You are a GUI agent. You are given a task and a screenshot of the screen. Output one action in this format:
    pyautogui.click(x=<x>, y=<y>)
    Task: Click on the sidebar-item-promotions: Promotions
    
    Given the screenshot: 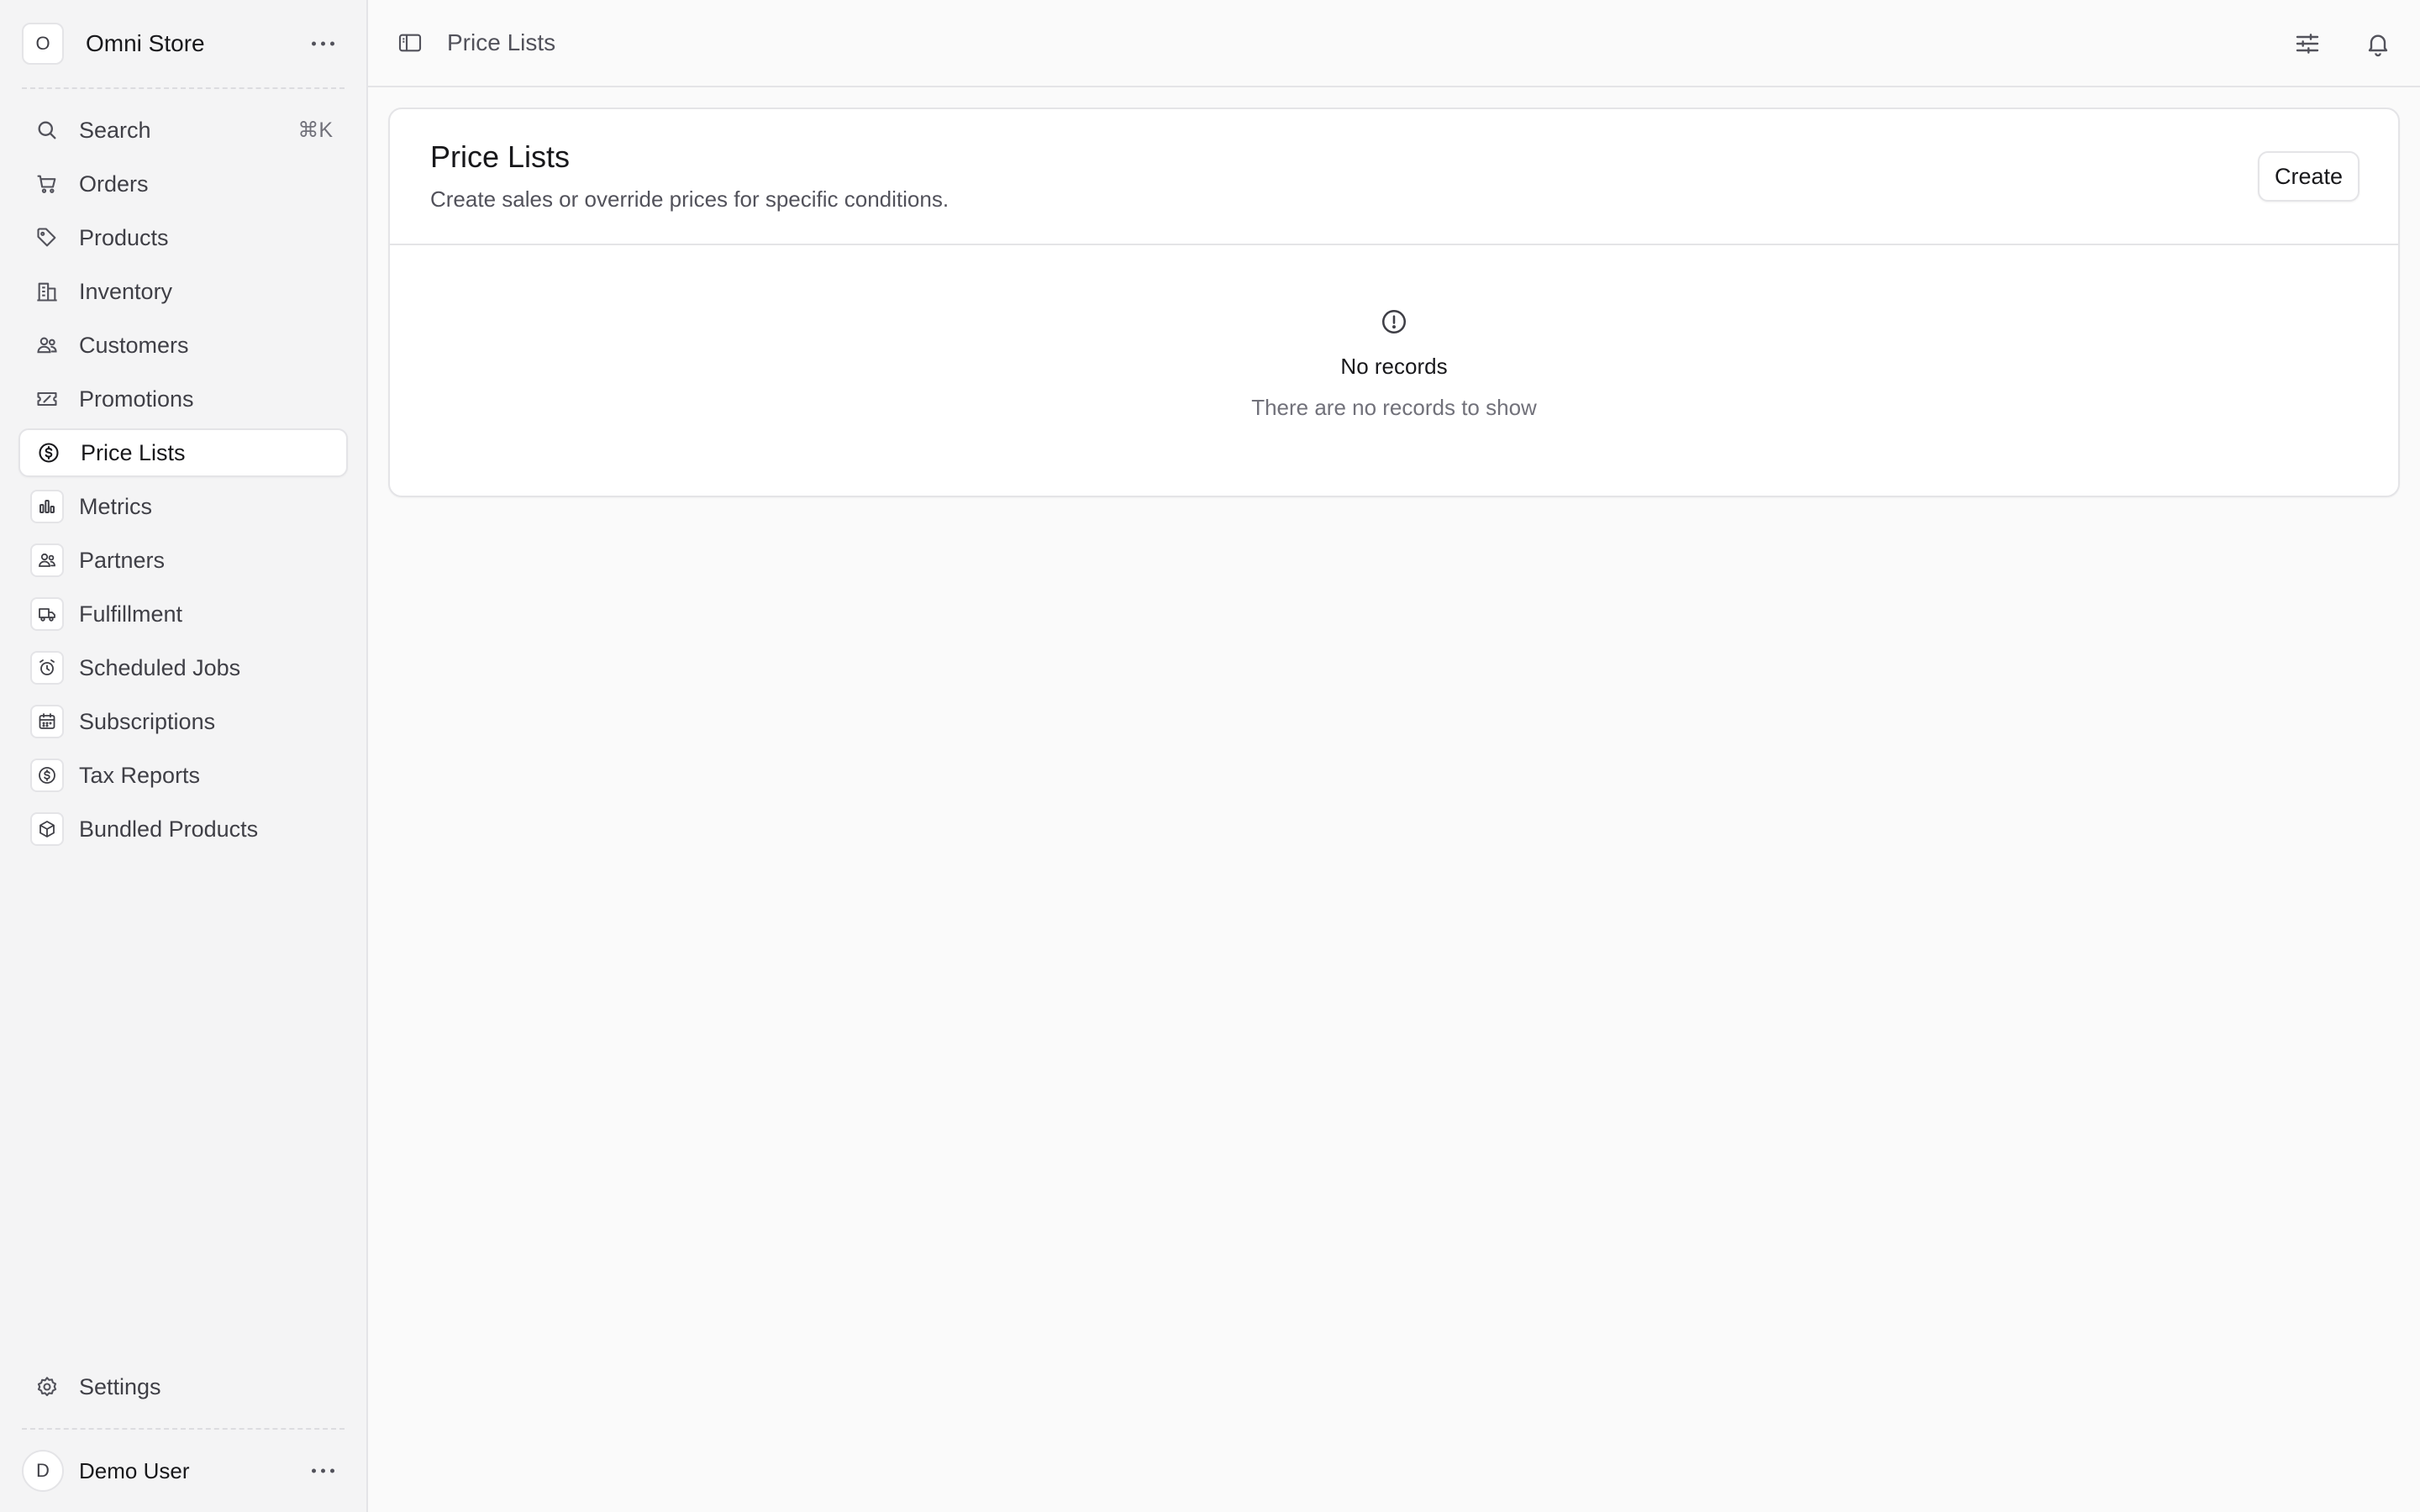 What is the action you would take?
    pyautogui.click(x=183, y=399)
    